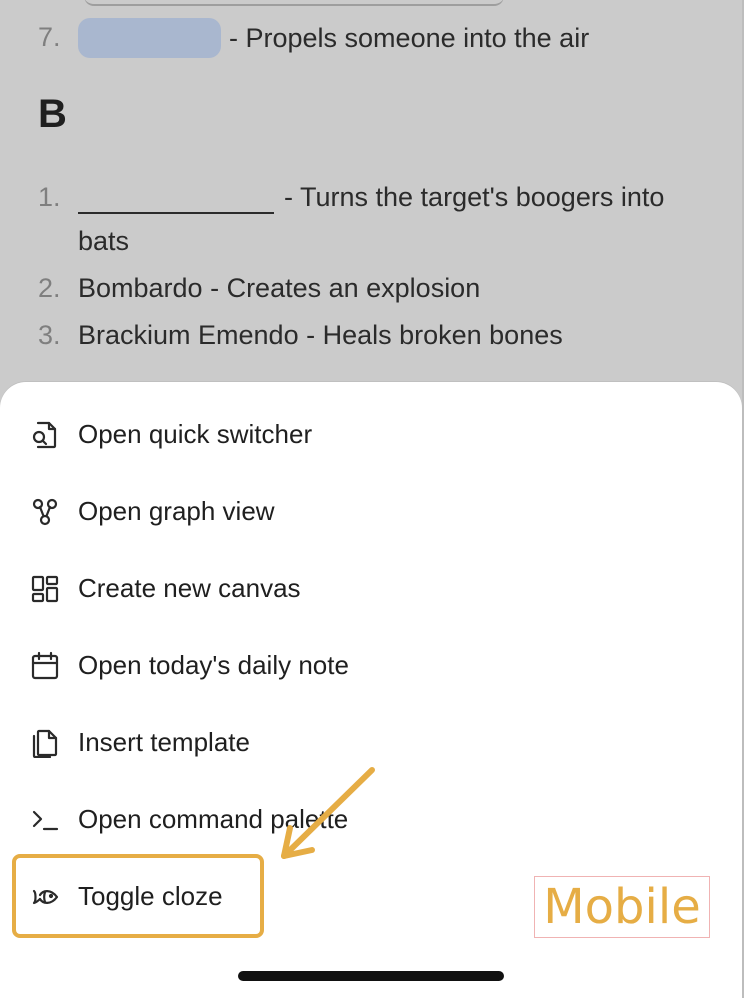  I want to click on menu-item-daily-note: Open today's daily note, so click(371, 665).